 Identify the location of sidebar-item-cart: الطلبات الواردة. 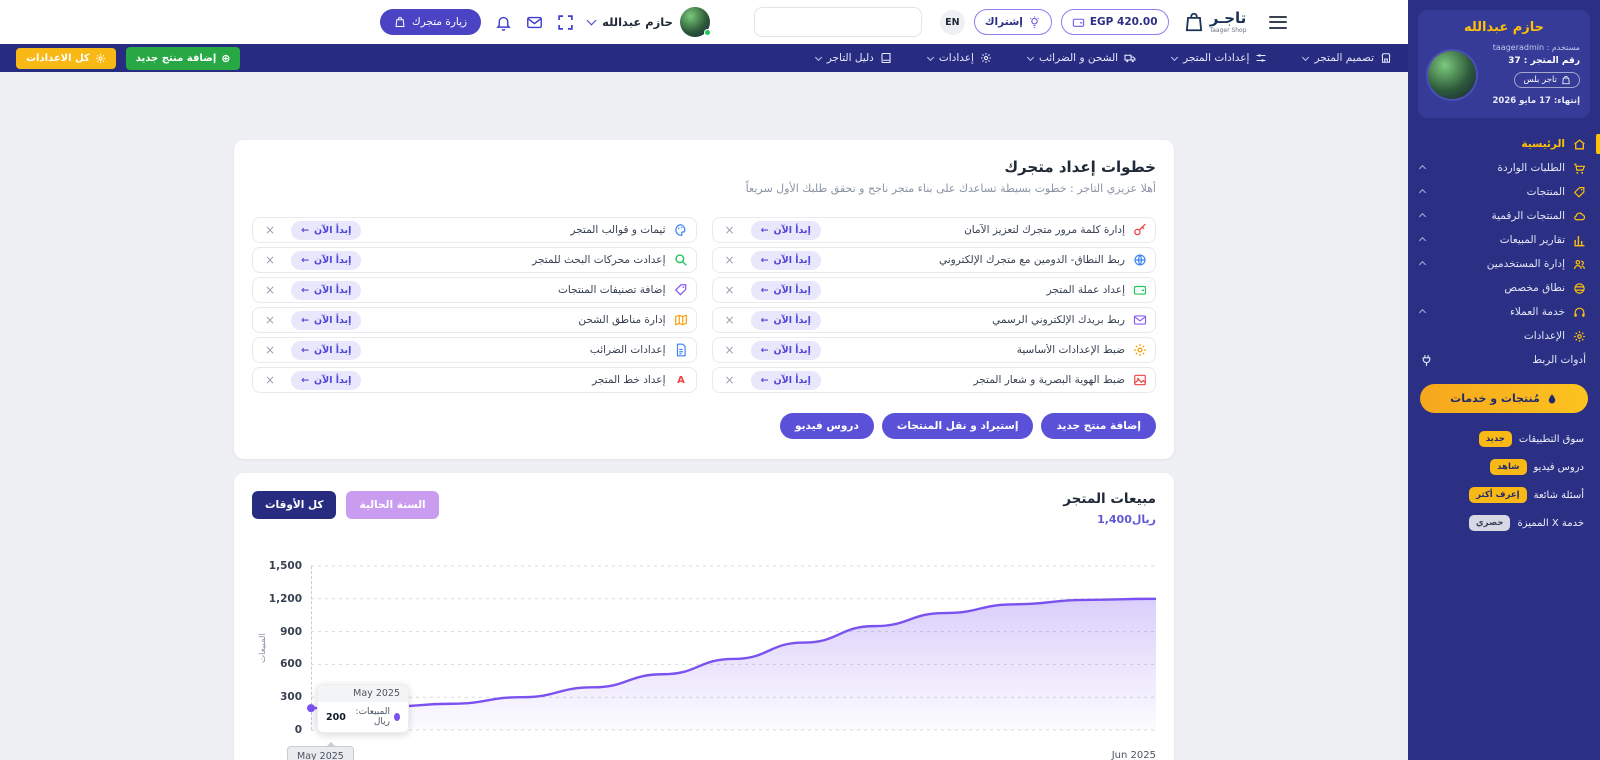
(1504, 168).